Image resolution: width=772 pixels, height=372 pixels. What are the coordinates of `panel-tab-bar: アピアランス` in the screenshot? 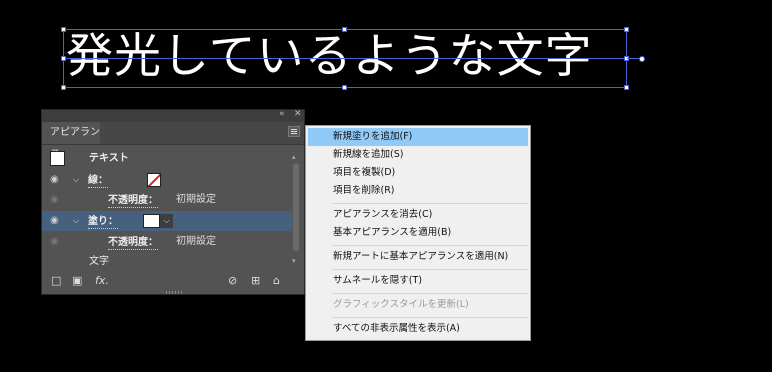 It's located at (173, 141).